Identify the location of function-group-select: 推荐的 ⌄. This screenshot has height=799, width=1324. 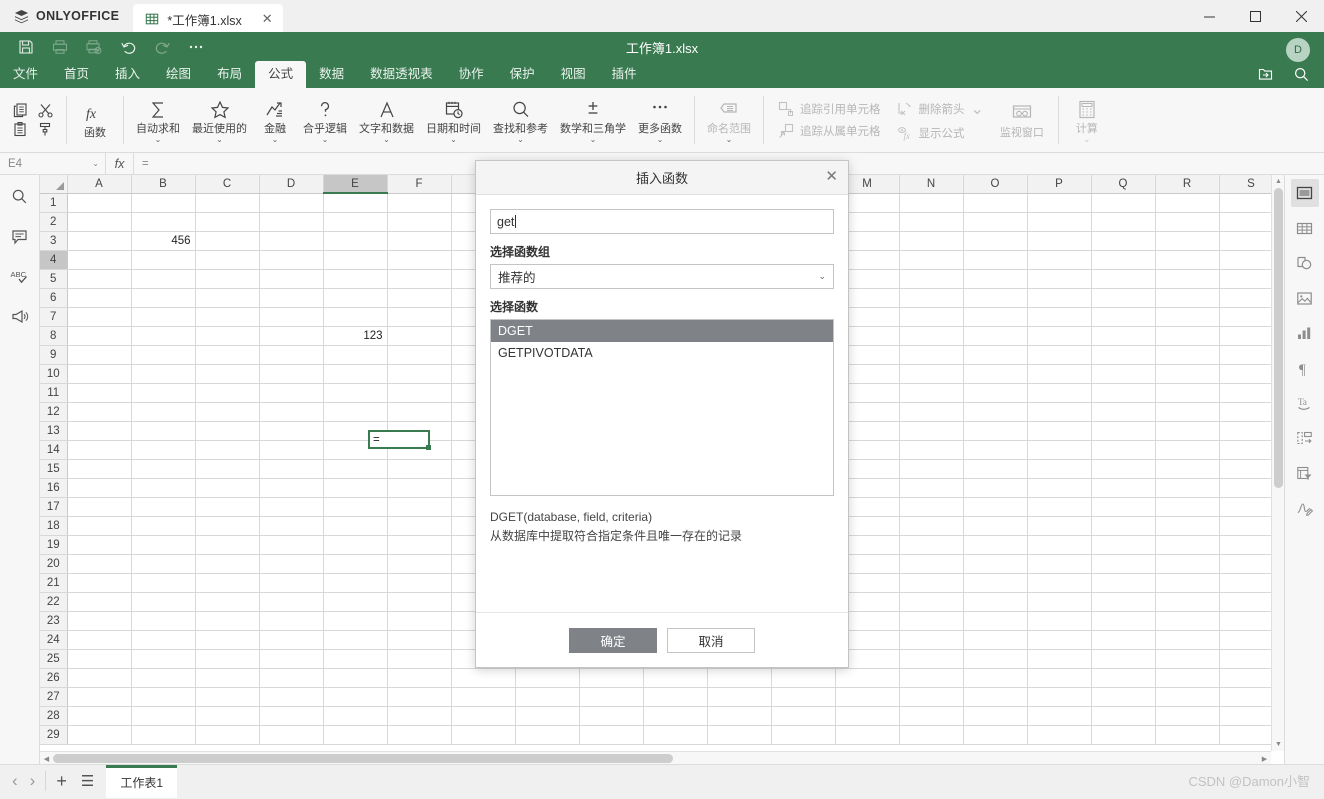
(662, 276).